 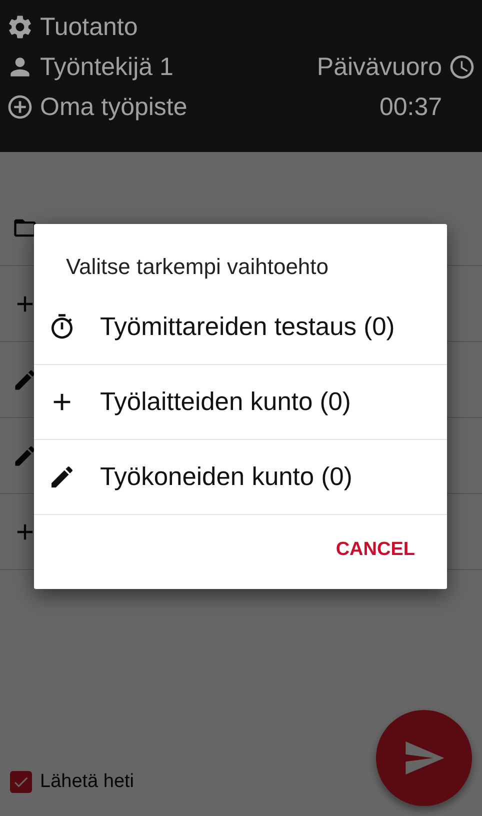 What do you see at coordinates (375, 550) in the screenshot?
I see `cancel-button: CANCEL` at bounding box center [375, 550].